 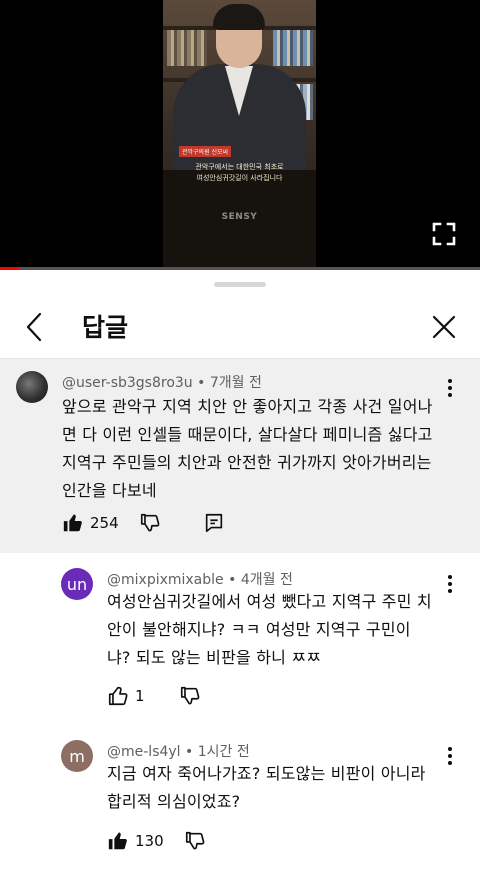 I want to click on fullscreen-icon, so click(x=444, y=234).